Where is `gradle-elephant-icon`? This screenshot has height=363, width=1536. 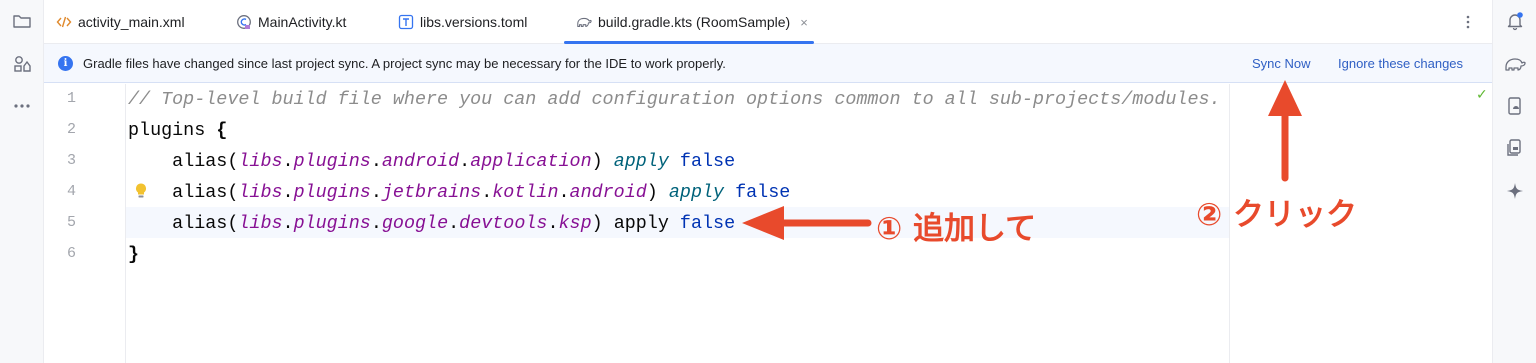
gradle-elephant-icon is located at coordinates (1515, 64).